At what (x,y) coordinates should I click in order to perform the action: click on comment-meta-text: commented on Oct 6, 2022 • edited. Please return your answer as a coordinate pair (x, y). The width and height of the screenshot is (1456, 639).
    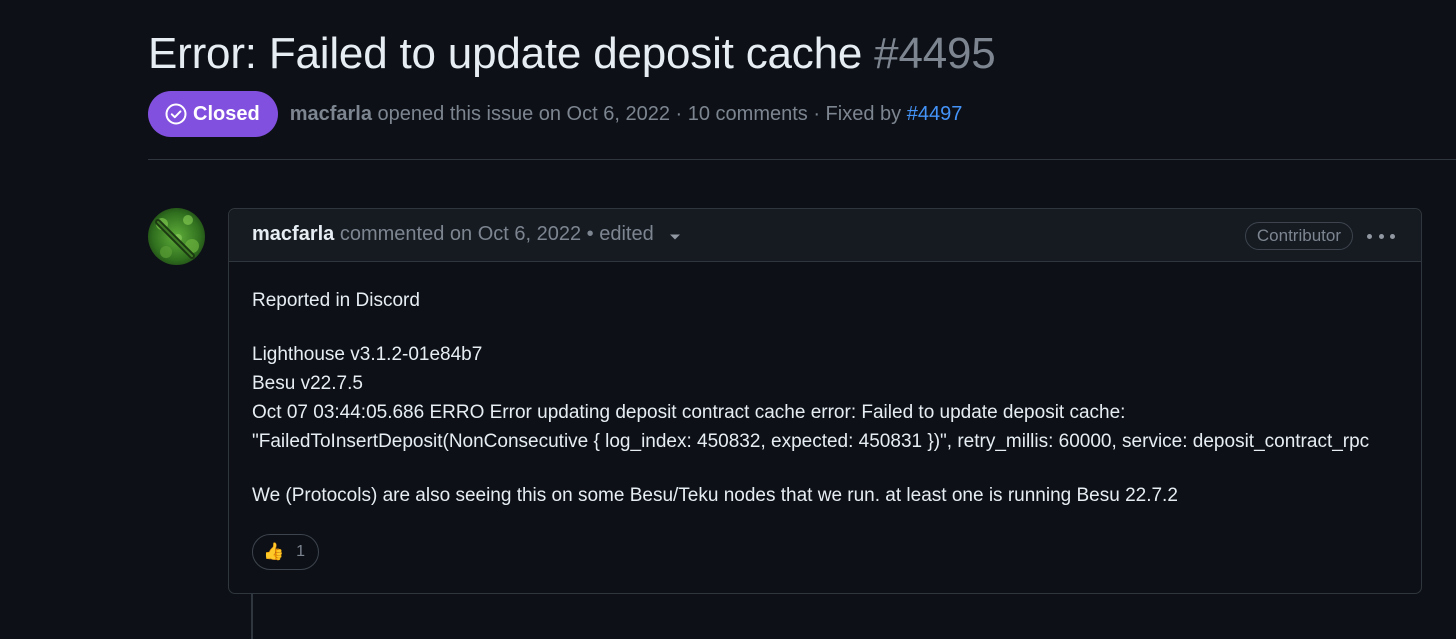
    Looking at the image, I should click on (497, 234).